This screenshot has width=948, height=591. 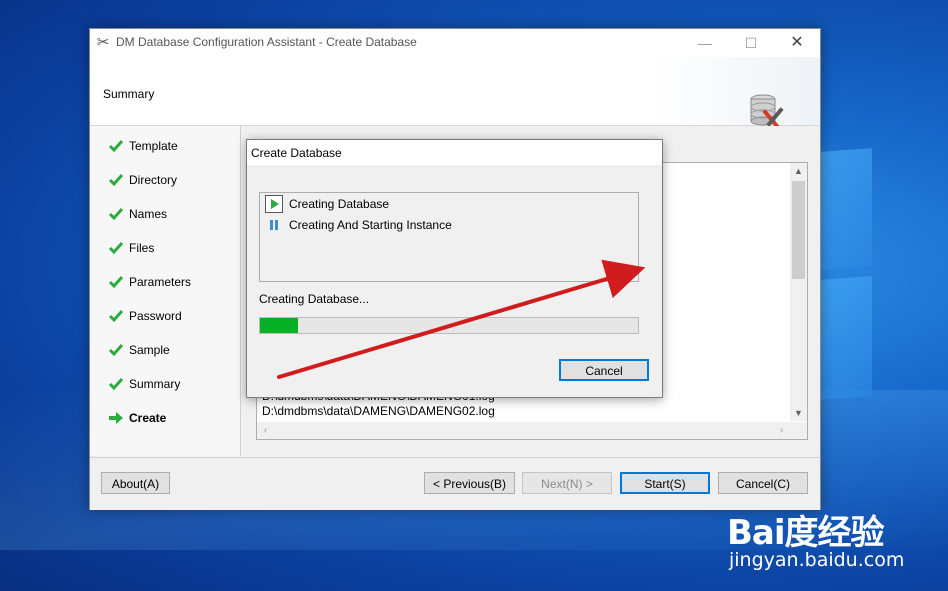 What do you see at coordinates (296, 153) in the screenshot?
I see `dialog-title: Create Database` at bounding box center [296, 153].